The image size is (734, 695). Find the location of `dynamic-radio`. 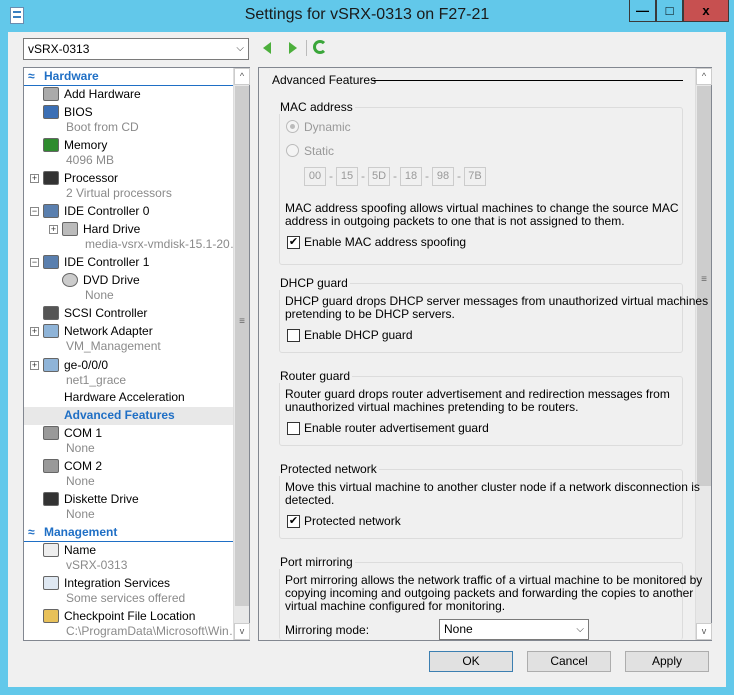

dynamic-radio is located at coordinates (292, 126).